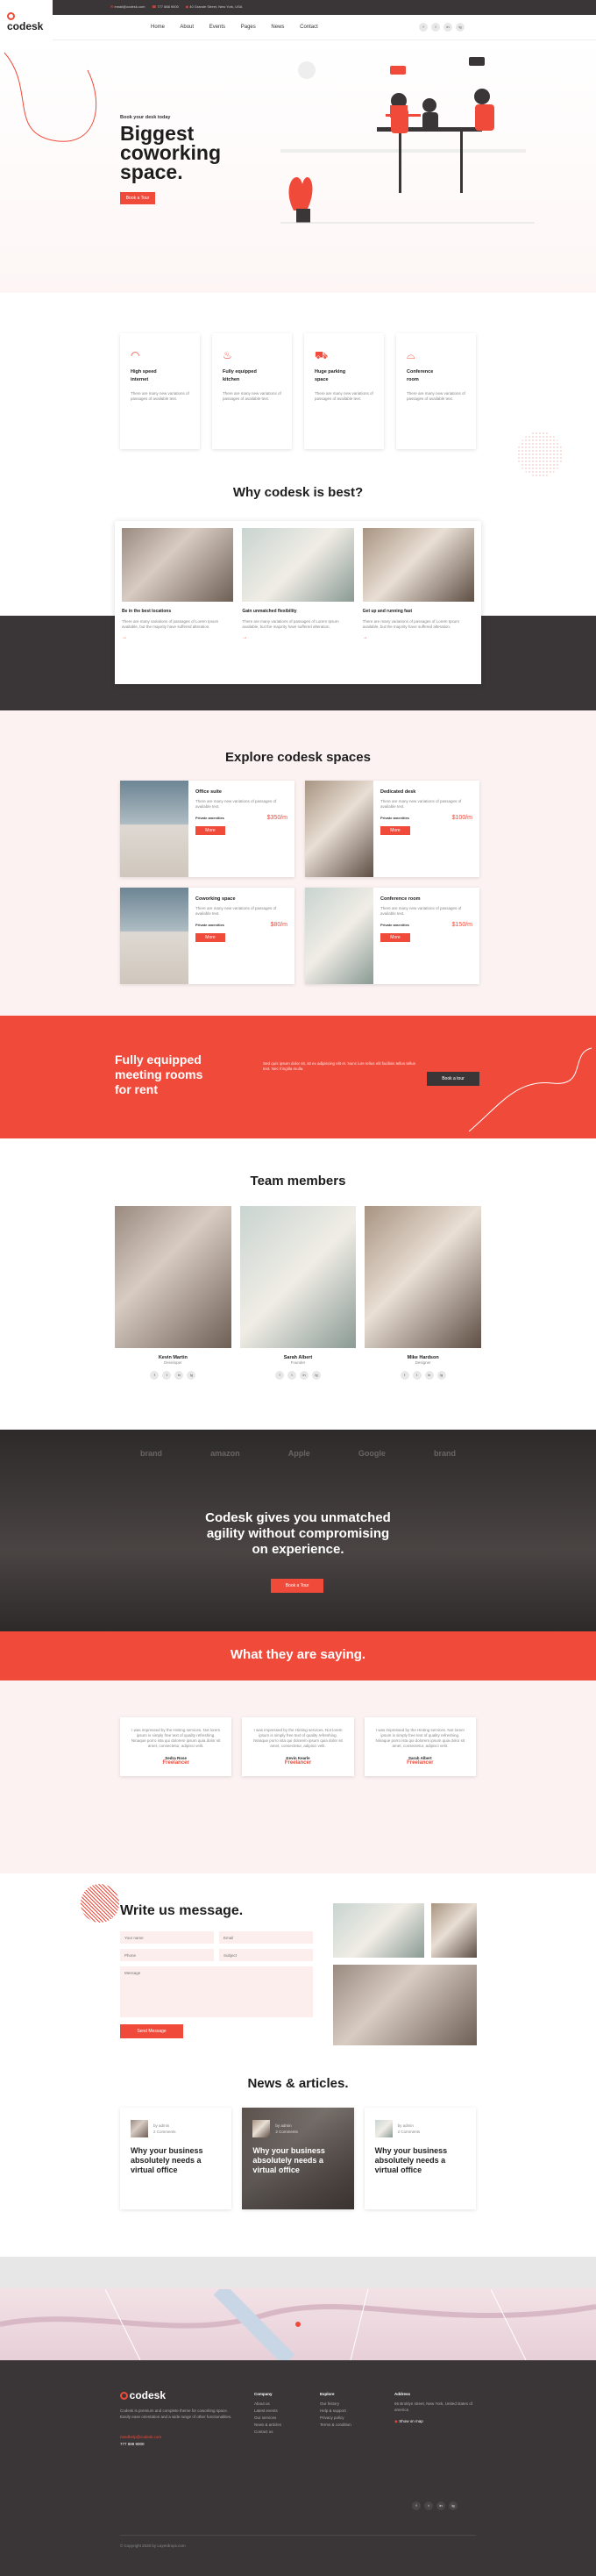 This screenshot has height=2576, width=596. Describe the element at coordinates (267, 2405) in the screenshot. I see `footer-link: About us` at that location.